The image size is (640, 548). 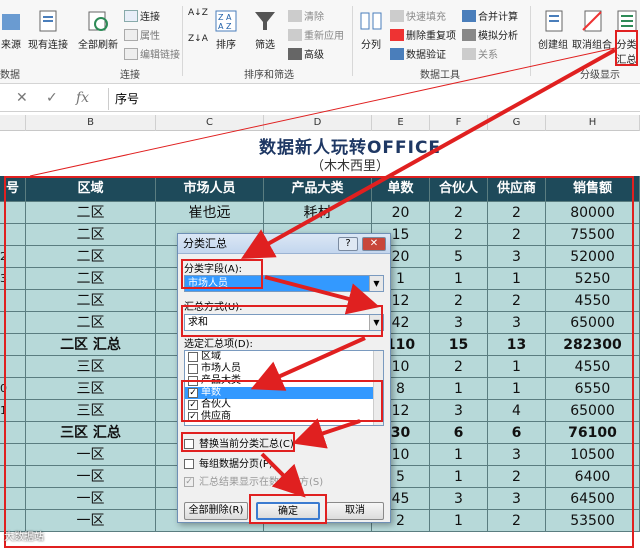 I want to click on column-header-g: G, so click(x=517, y=123).